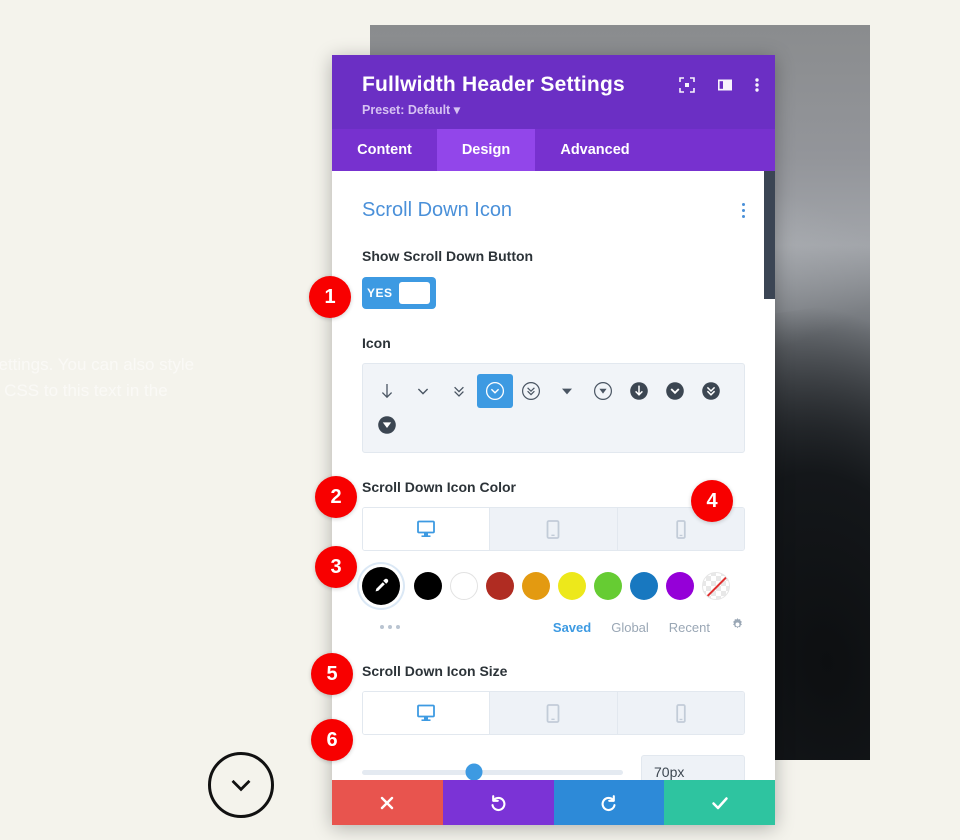 The image size is (960, 840). What do you see at coordinates (330, 297) in the screenshot?
I see `annotation-badge-1: 1` at bounding box center [330, 297].